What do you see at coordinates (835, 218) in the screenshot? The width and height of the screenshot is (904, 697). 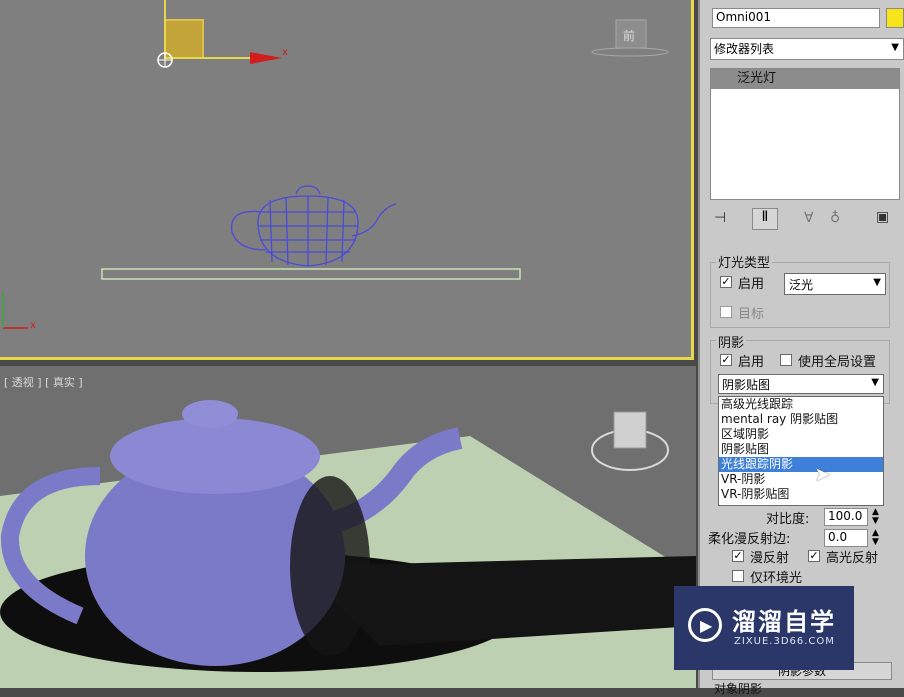 I see `remove-modifier-icon: ♁` at bounding box center [835, 218].